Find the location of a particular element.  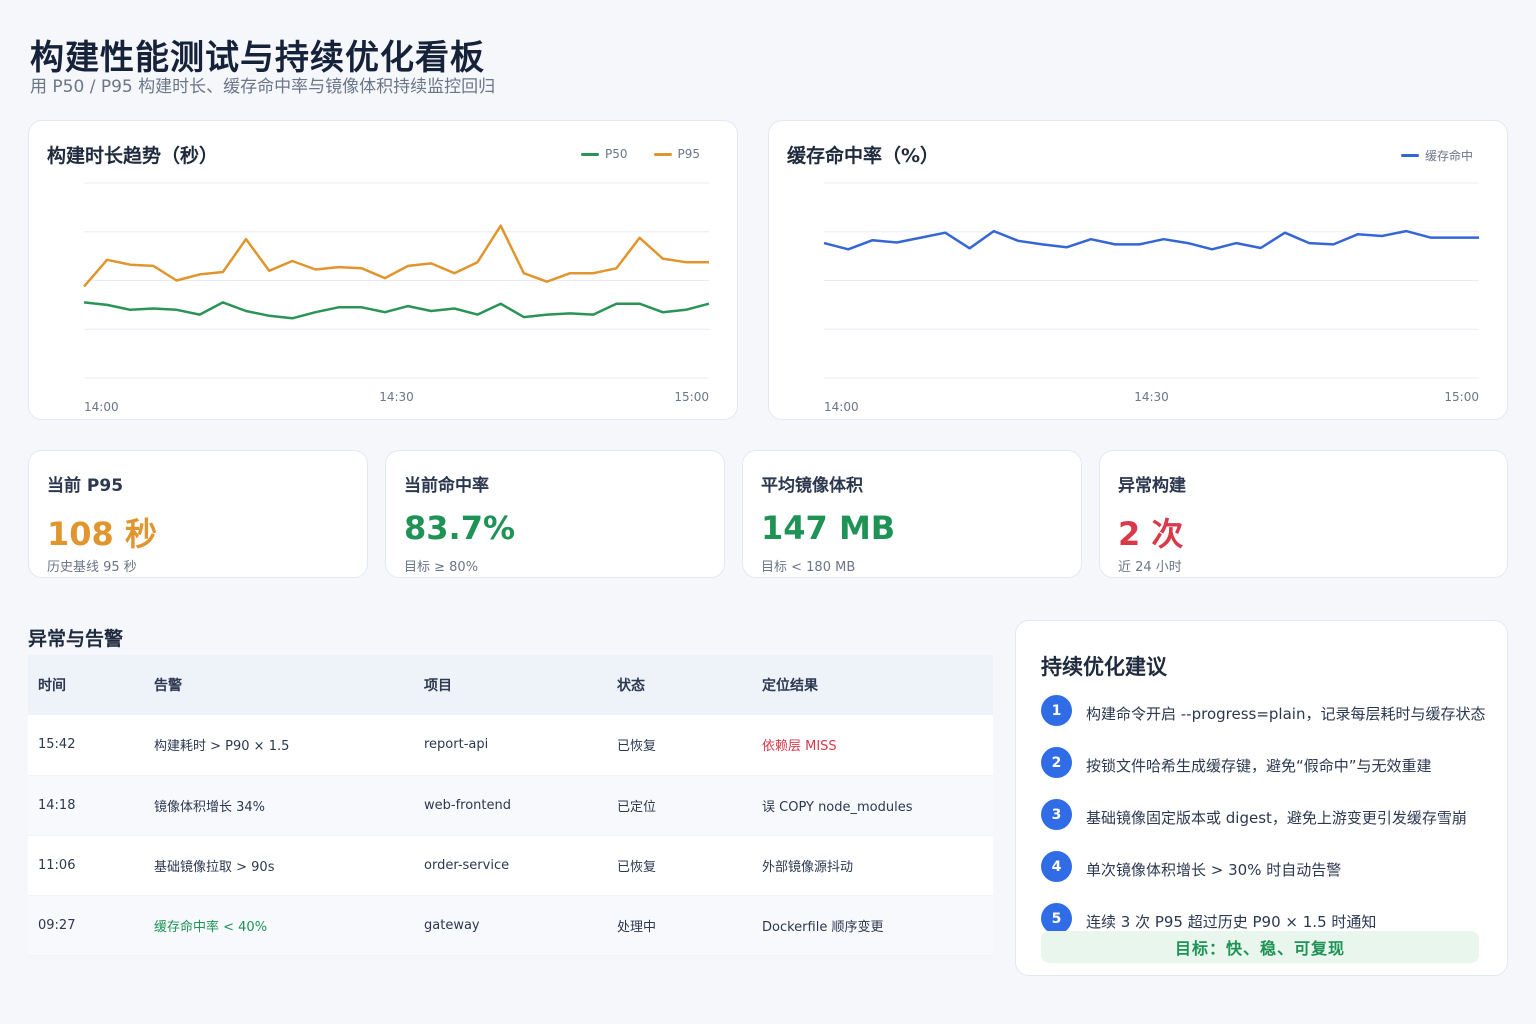

cell-project: report-api is located at coordinates (510, 745).